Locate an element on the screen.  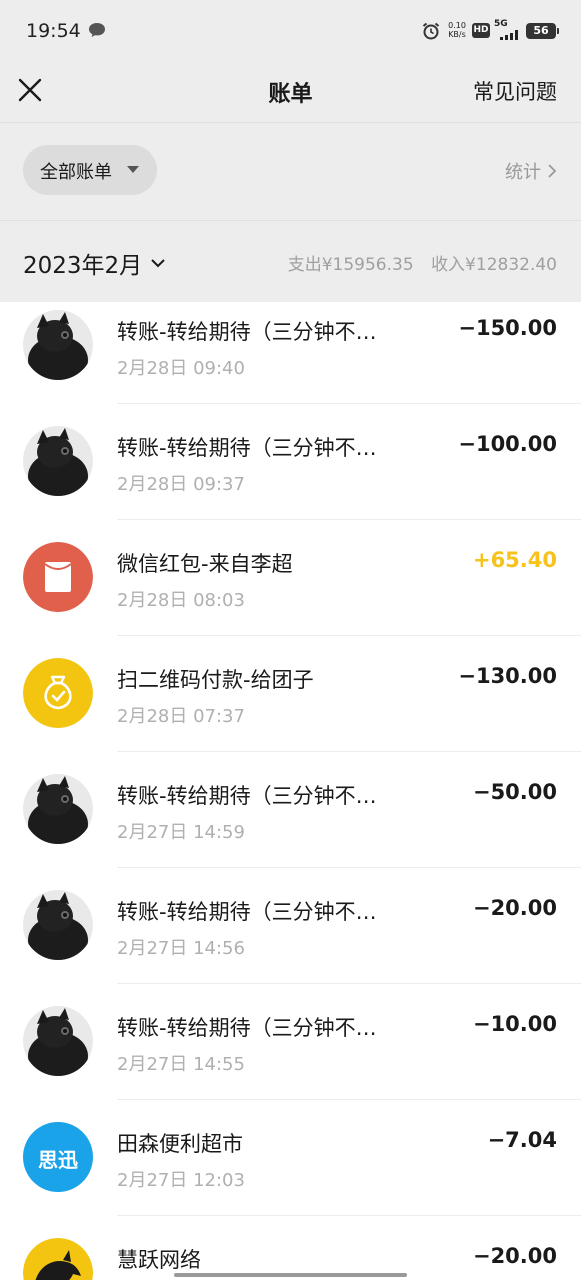
sixun-logo-text: 思迅 is located at coordinates (58, 1160).